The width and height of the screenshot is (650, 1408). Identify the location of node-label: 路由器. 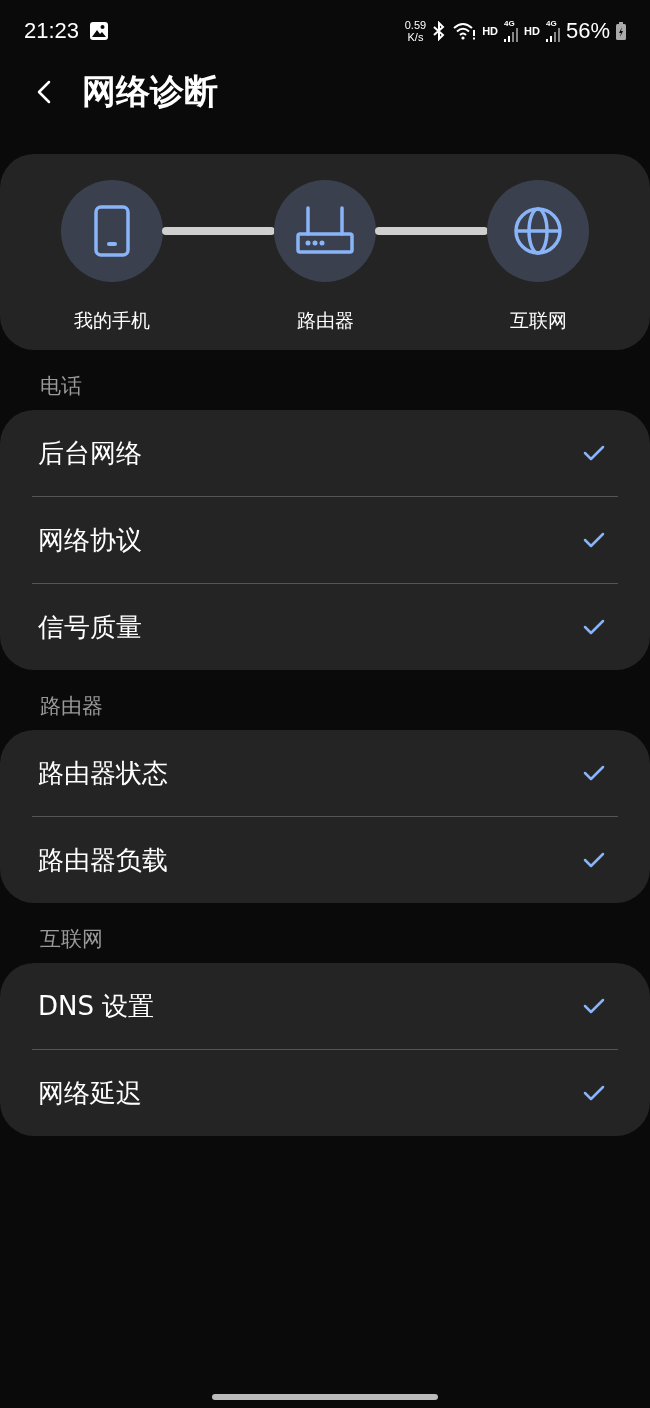
(325, 320).